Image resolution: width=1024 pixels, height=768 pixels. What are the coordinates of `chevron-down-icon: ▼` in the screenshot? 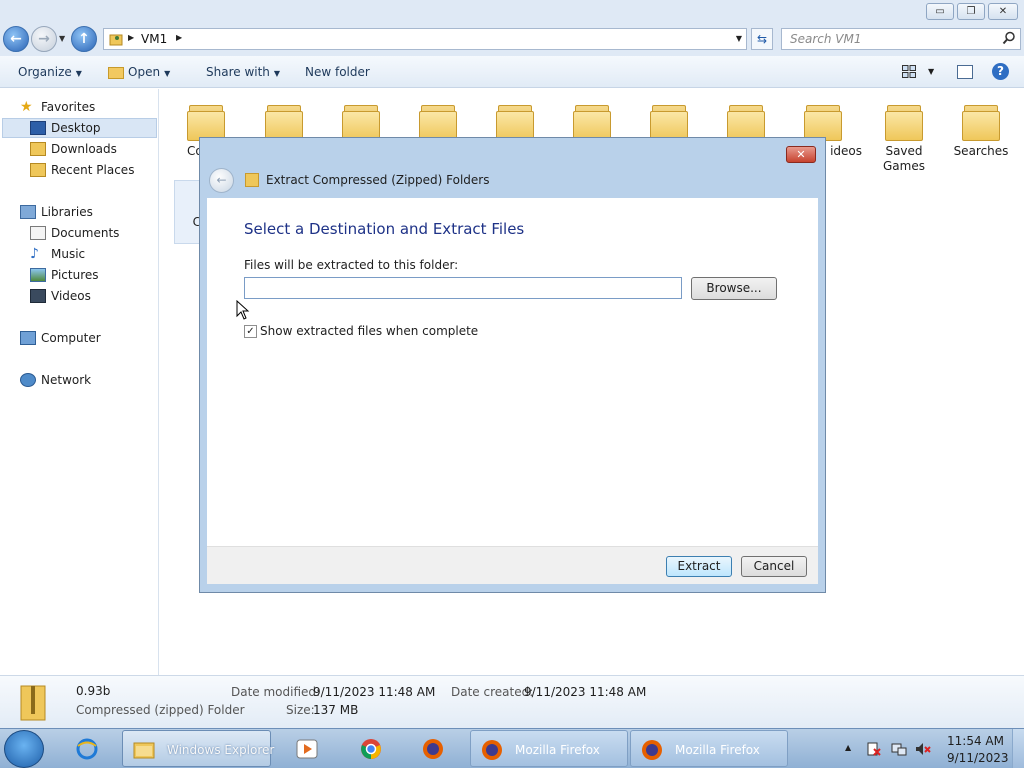 It's located at (277, 73).